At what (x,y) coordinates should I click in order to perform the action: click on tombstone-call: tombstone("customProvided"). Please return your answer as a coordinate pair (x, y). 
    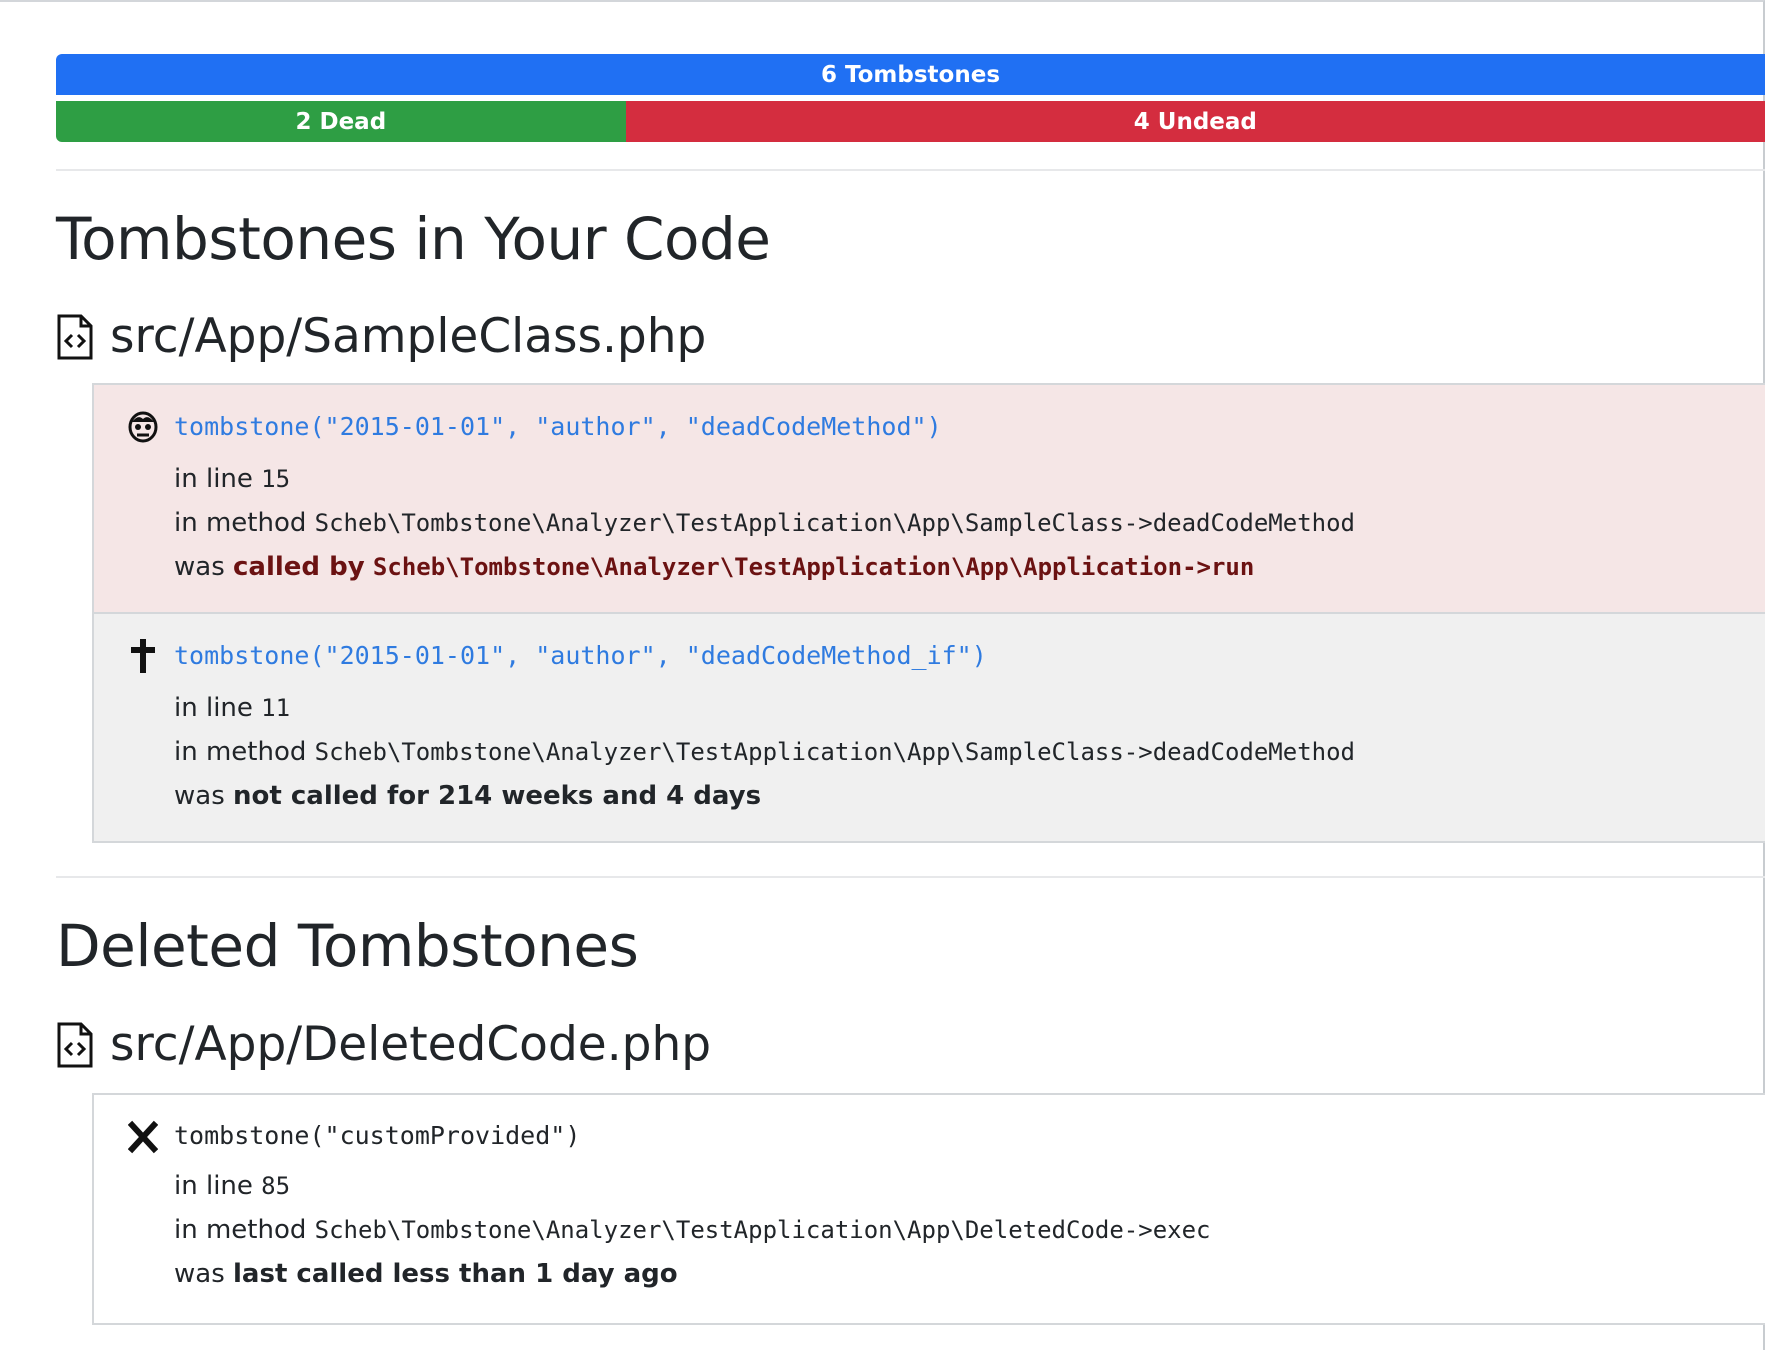
    Looking at the image, I should click on (377, 1135).